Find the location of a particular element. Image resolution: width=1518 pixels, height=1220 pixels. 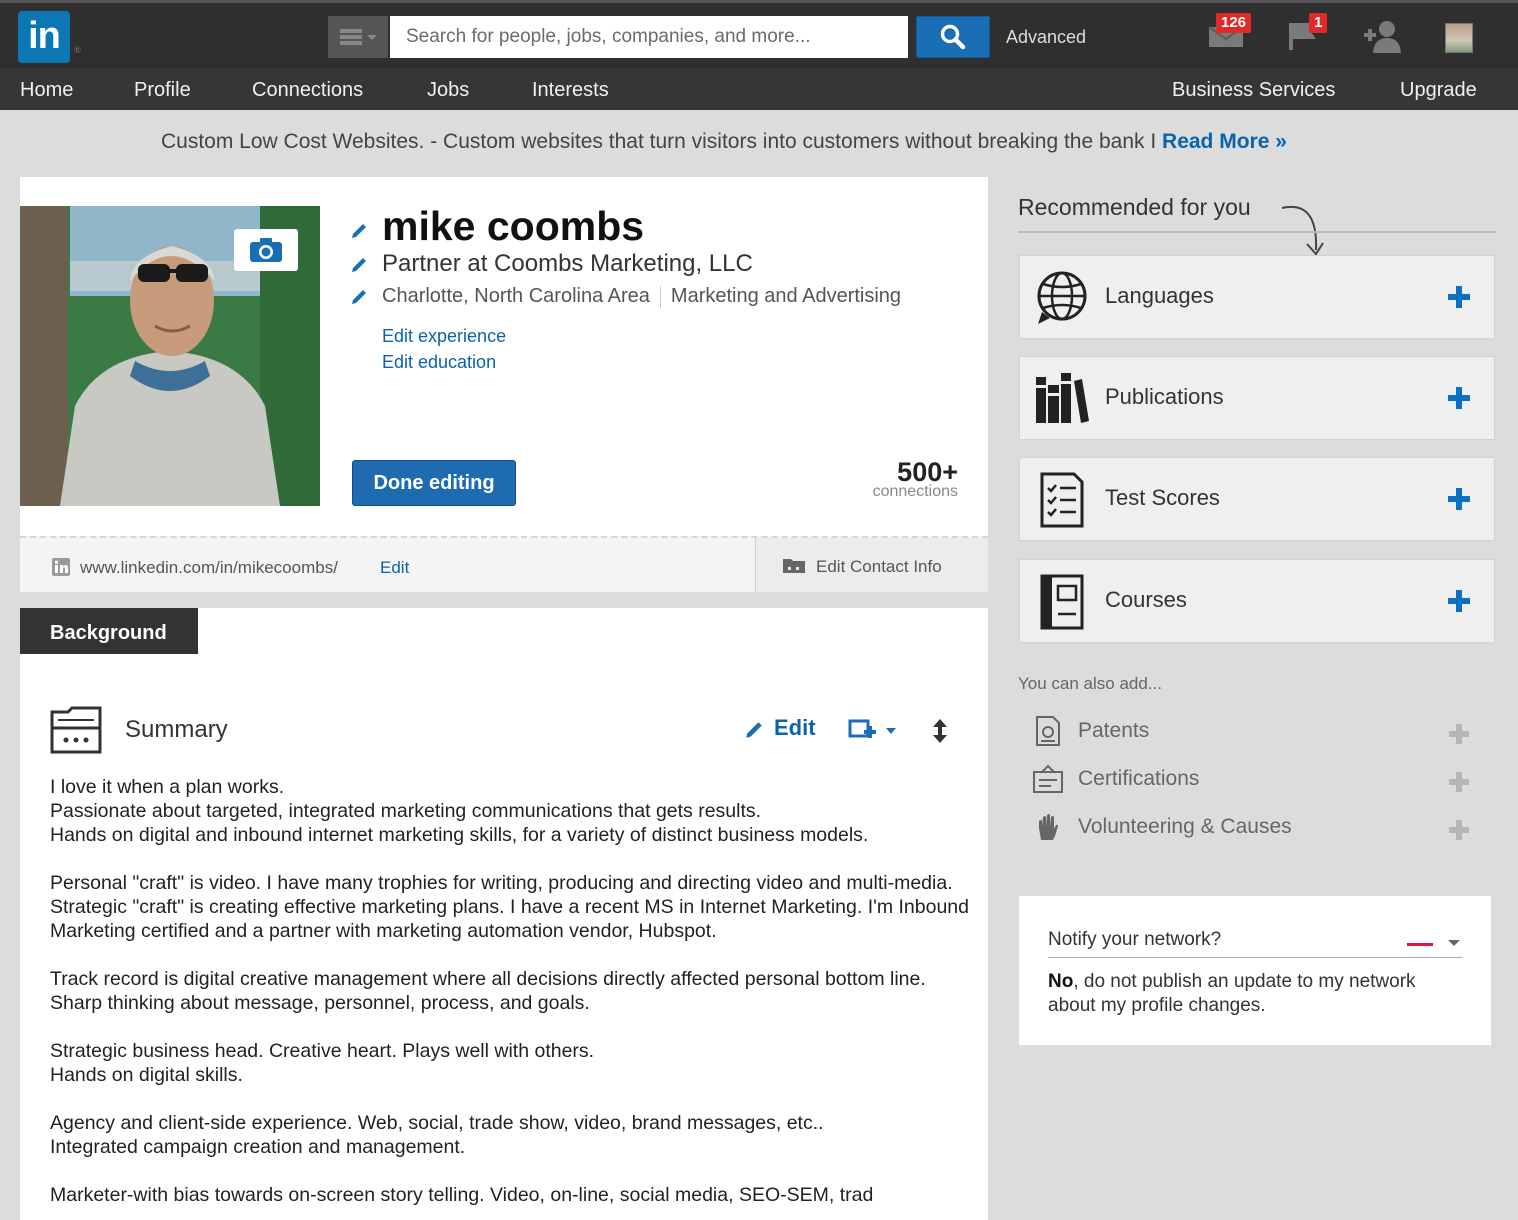

summary-folder-icon is located at coordinates (76, 730).